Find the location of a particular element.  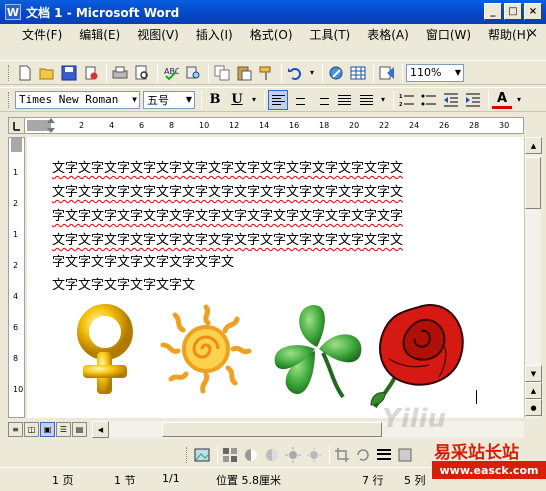

menu-file: 文件(F) is located at coordinates (42, 34).